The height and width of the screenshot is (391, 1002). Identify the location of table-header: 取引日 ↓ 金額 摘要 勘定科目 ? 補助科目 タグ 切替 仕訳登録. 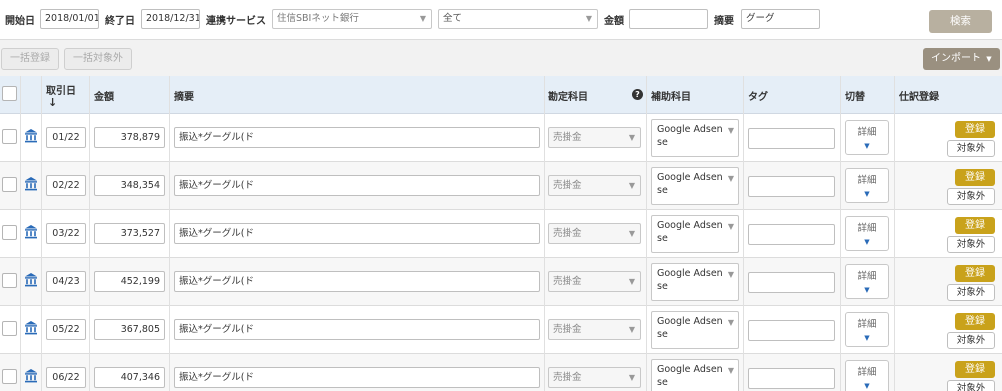
(501, 95).